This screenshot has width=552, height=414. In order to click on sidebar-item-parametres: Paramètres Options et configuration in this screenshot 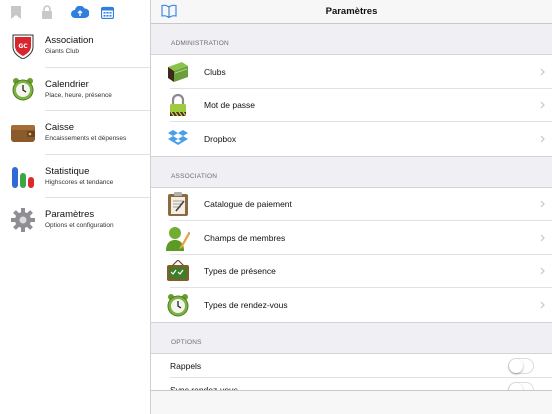, I will do `click(75, 220)`.